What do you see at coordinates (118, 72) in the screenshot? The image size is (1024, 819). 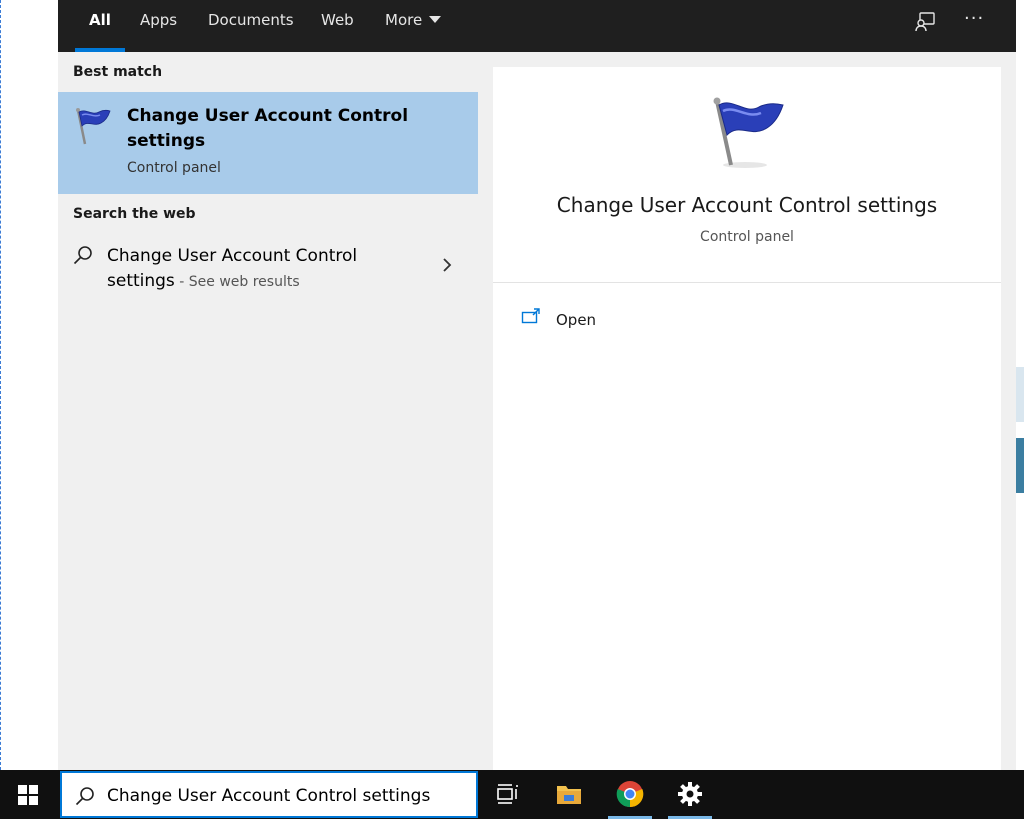 I see `section-best-match: Best match` at bounding box center [118, 72].